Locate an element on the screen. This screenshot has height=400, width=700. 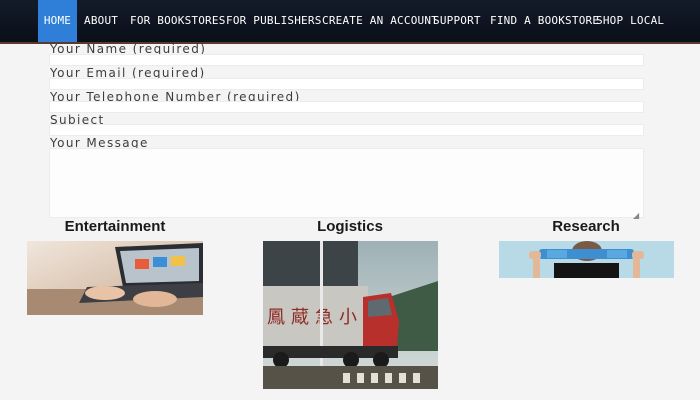
category-title-logistics: Logistics is located at coordinates (350, 226).